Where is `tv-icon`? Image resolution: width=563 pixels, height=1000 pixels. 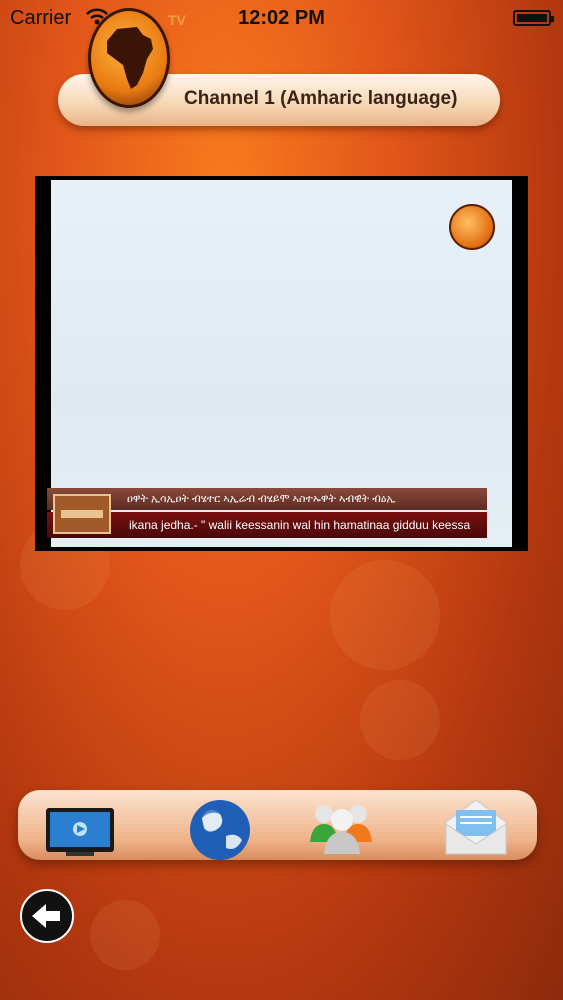
tv-icon is located at coordinates (80, 832).